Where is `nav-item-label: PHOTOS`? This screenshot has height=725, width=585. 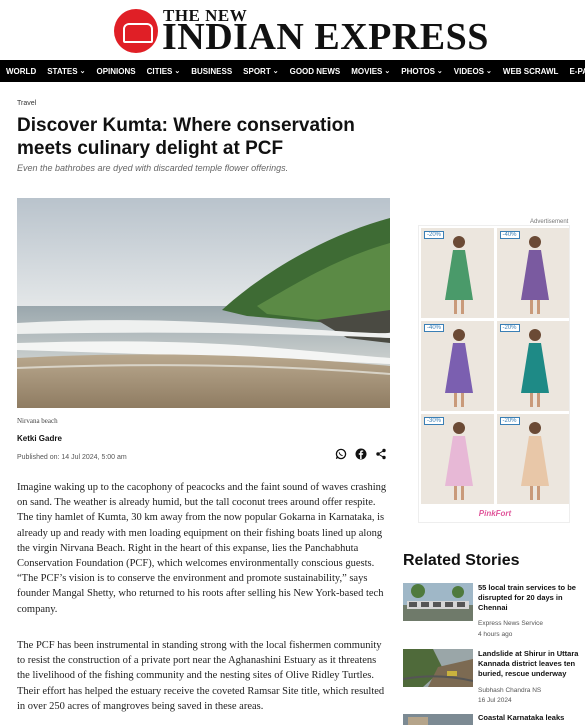
nav-item-label: PHOTOS is located at coordinates (418, 71).